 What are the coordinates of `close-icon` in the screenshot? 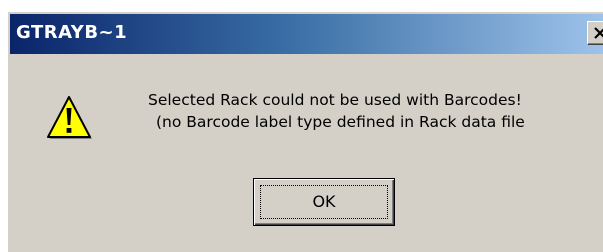 It's located at (598, 33).